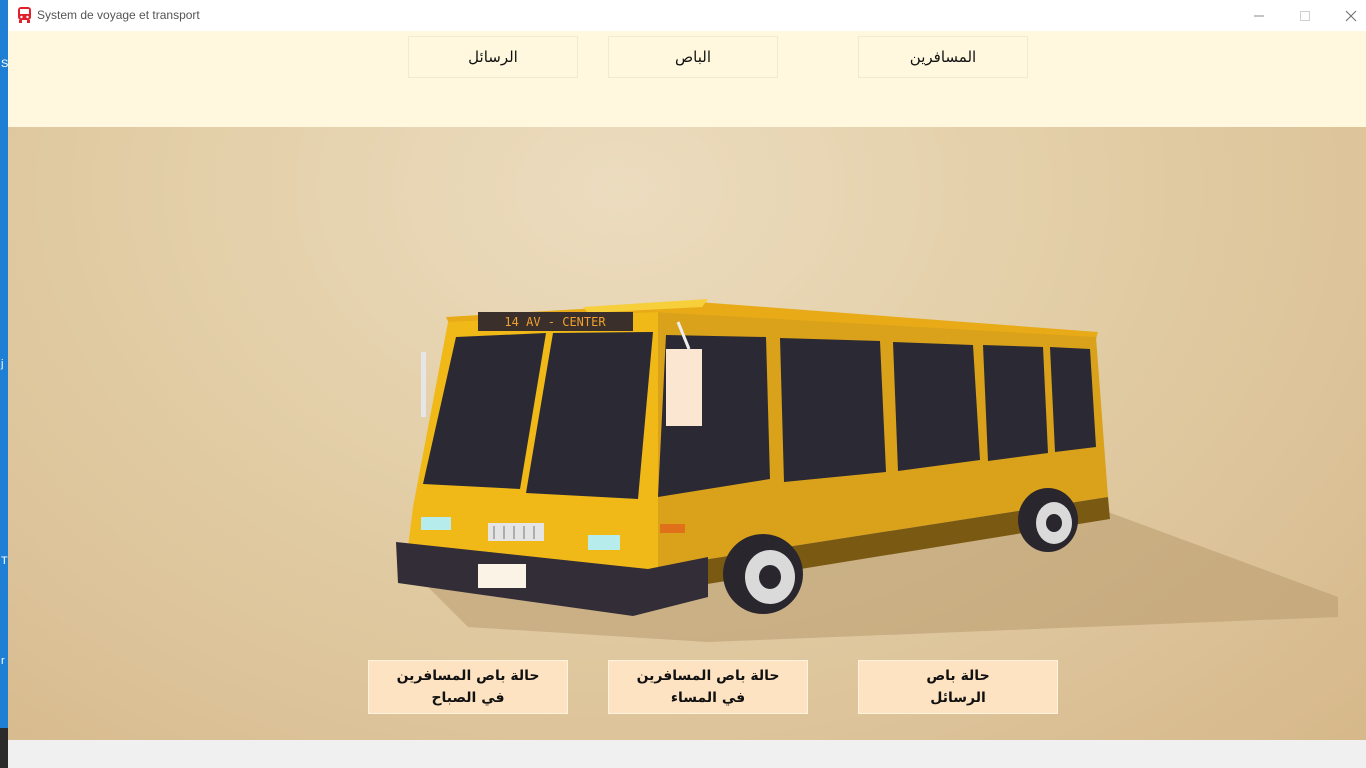 This screenshot has height=768, width=1366. What do you see at coordinates (468, 698) in the screenshot?
I see `morning-status-line2: في الصباح` at bounding box center [468, 698].